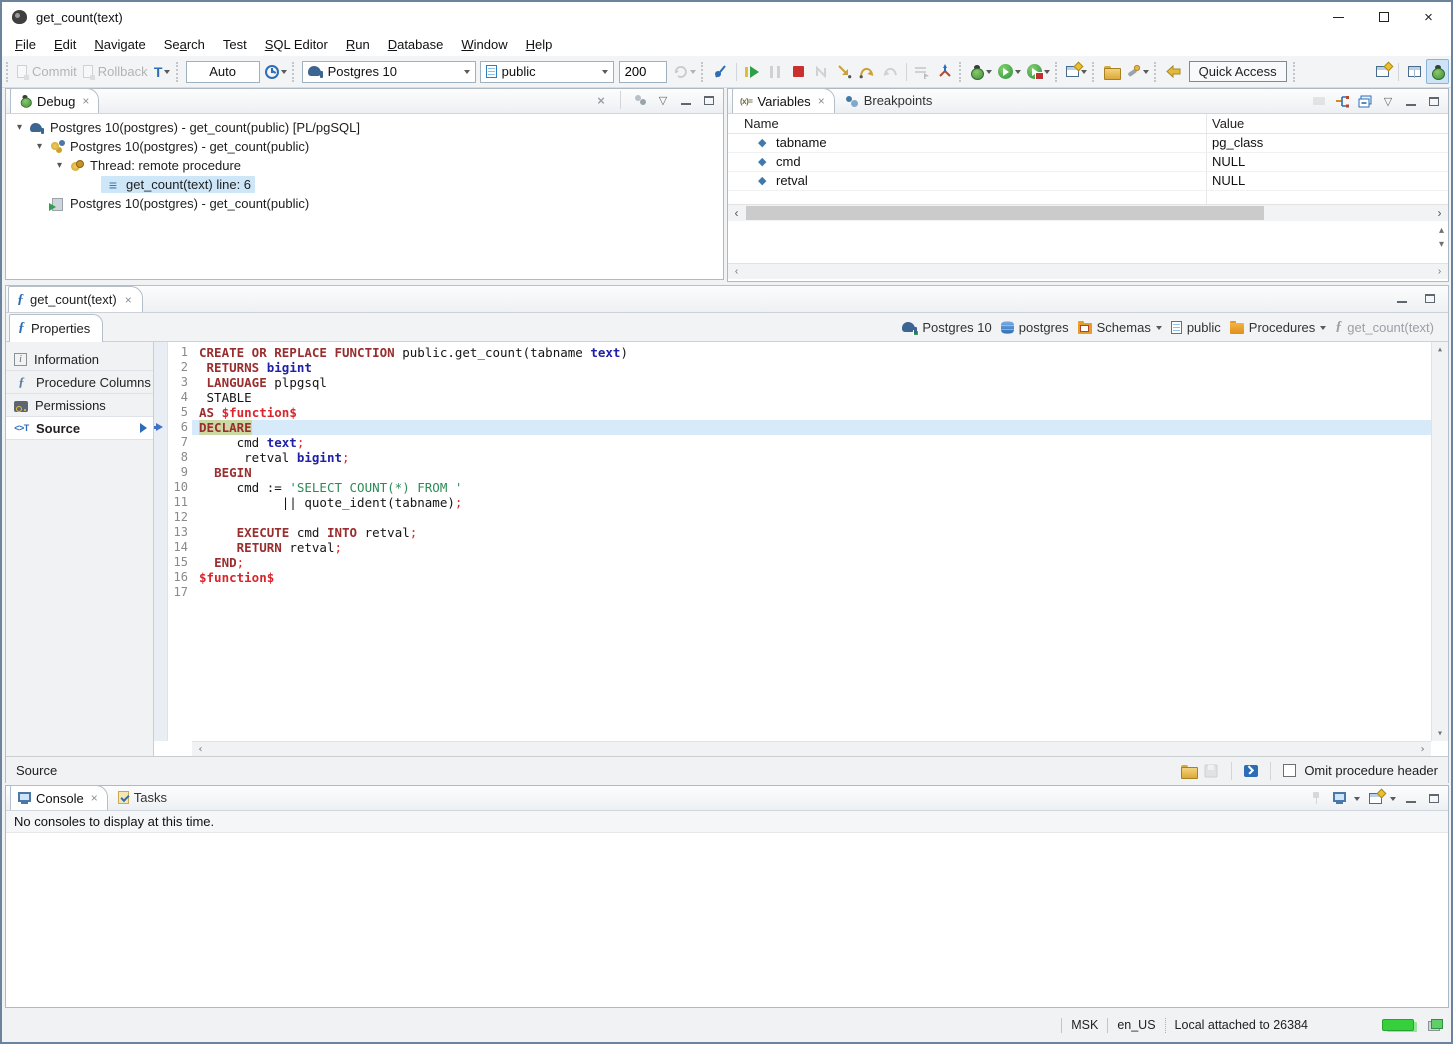 Image resolution: width=1453 pixels, height=1044 pixels. What do you see at coordinates (65, 44) in the screenshot?
I see `menu-edit: Edit` at bounding box center [65, 44].